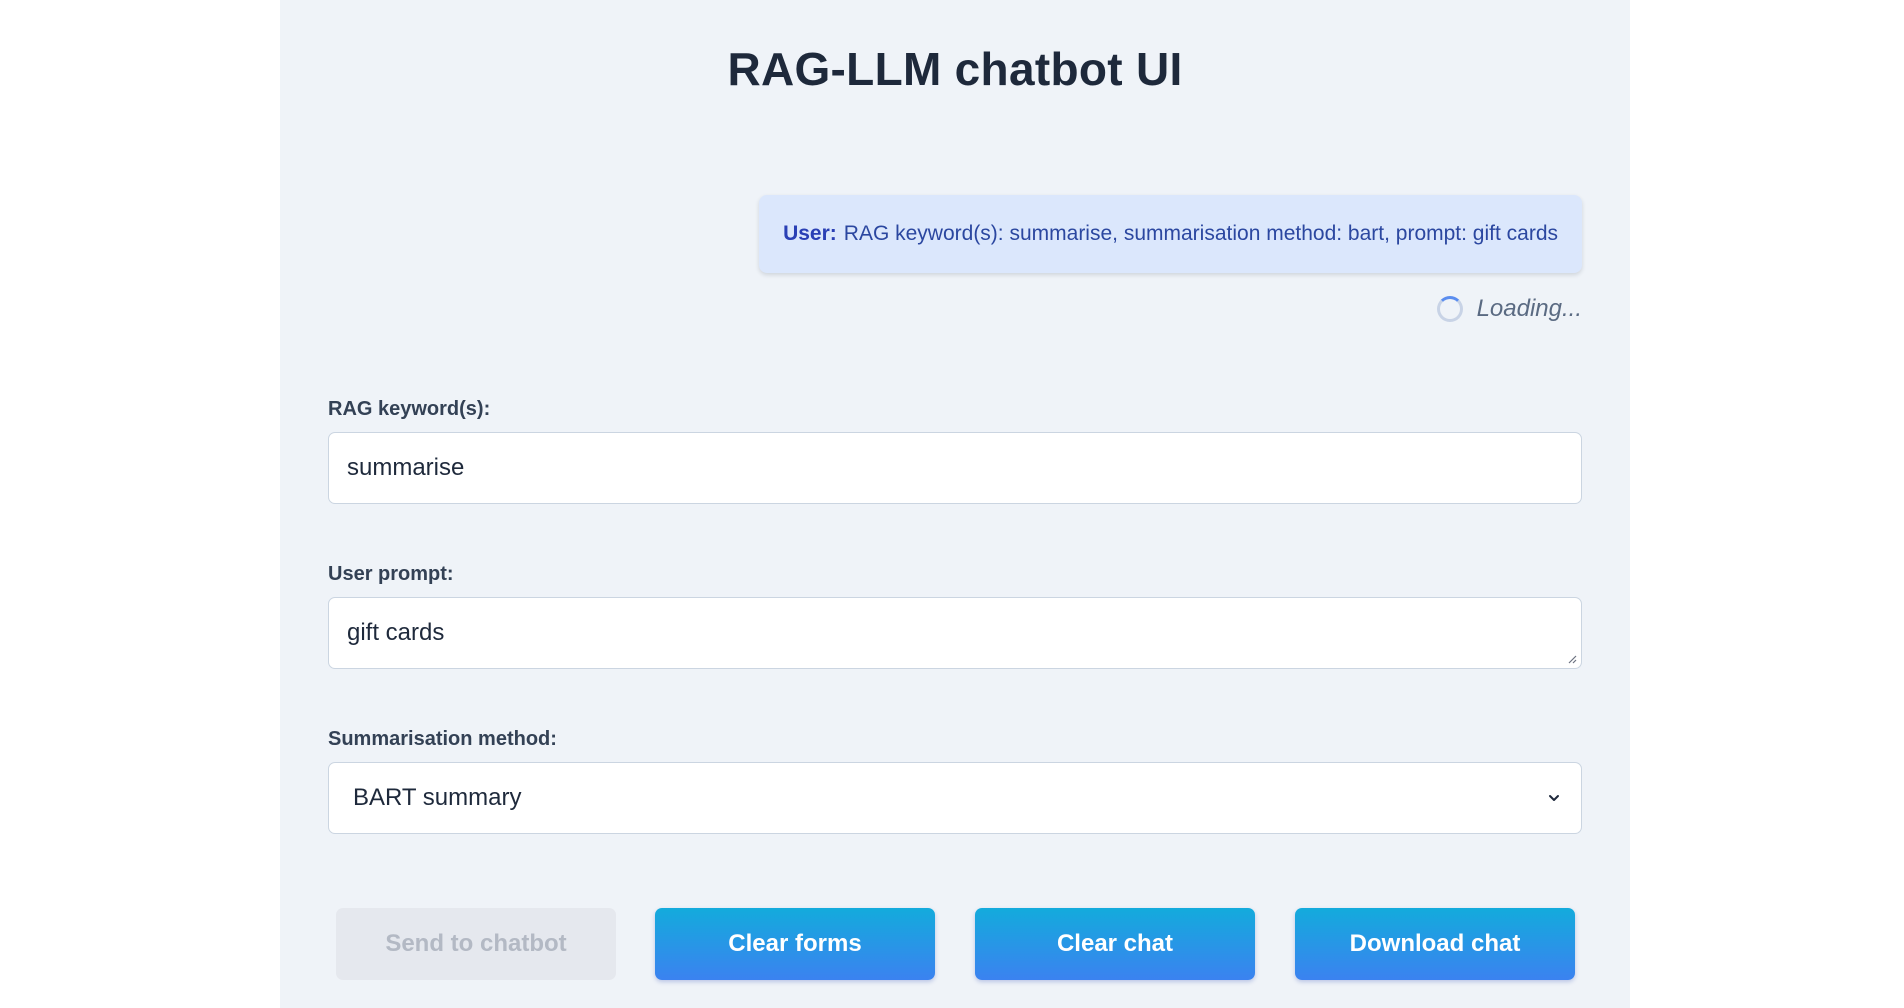  What do you see at coordinates (1572, 659) in the screenshot?
I see `resize-handle-icon` at bounding box center [1572, 659].